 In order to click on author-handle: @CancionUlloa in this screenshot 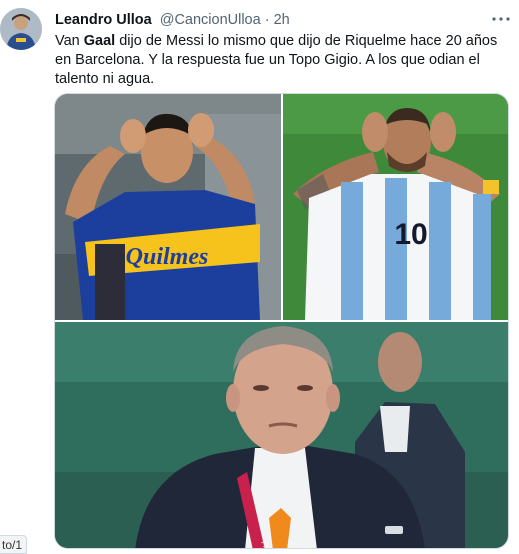, I will do `click(210, 20)`.